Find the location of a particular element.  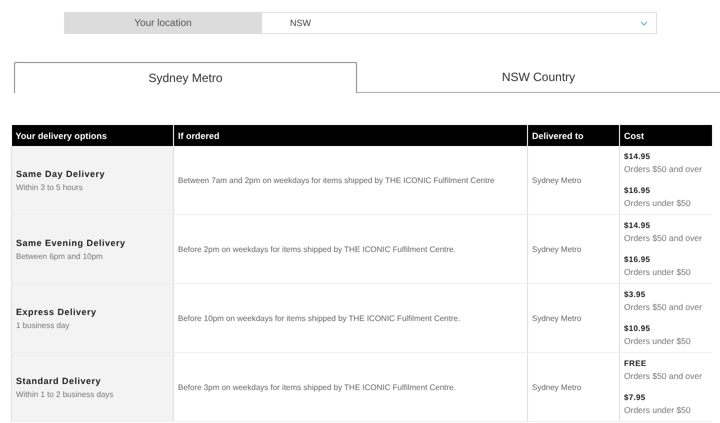

column-header: If ordered is located at coordinates (351, 135).